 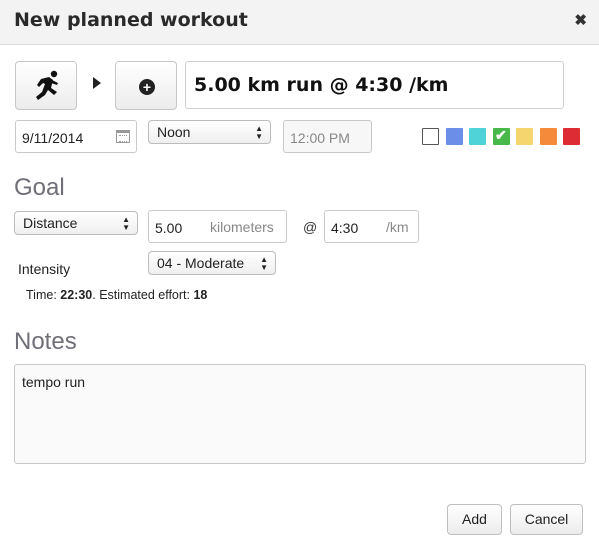 I want to click on add-activity-button: +, so click(x=146, y=85).